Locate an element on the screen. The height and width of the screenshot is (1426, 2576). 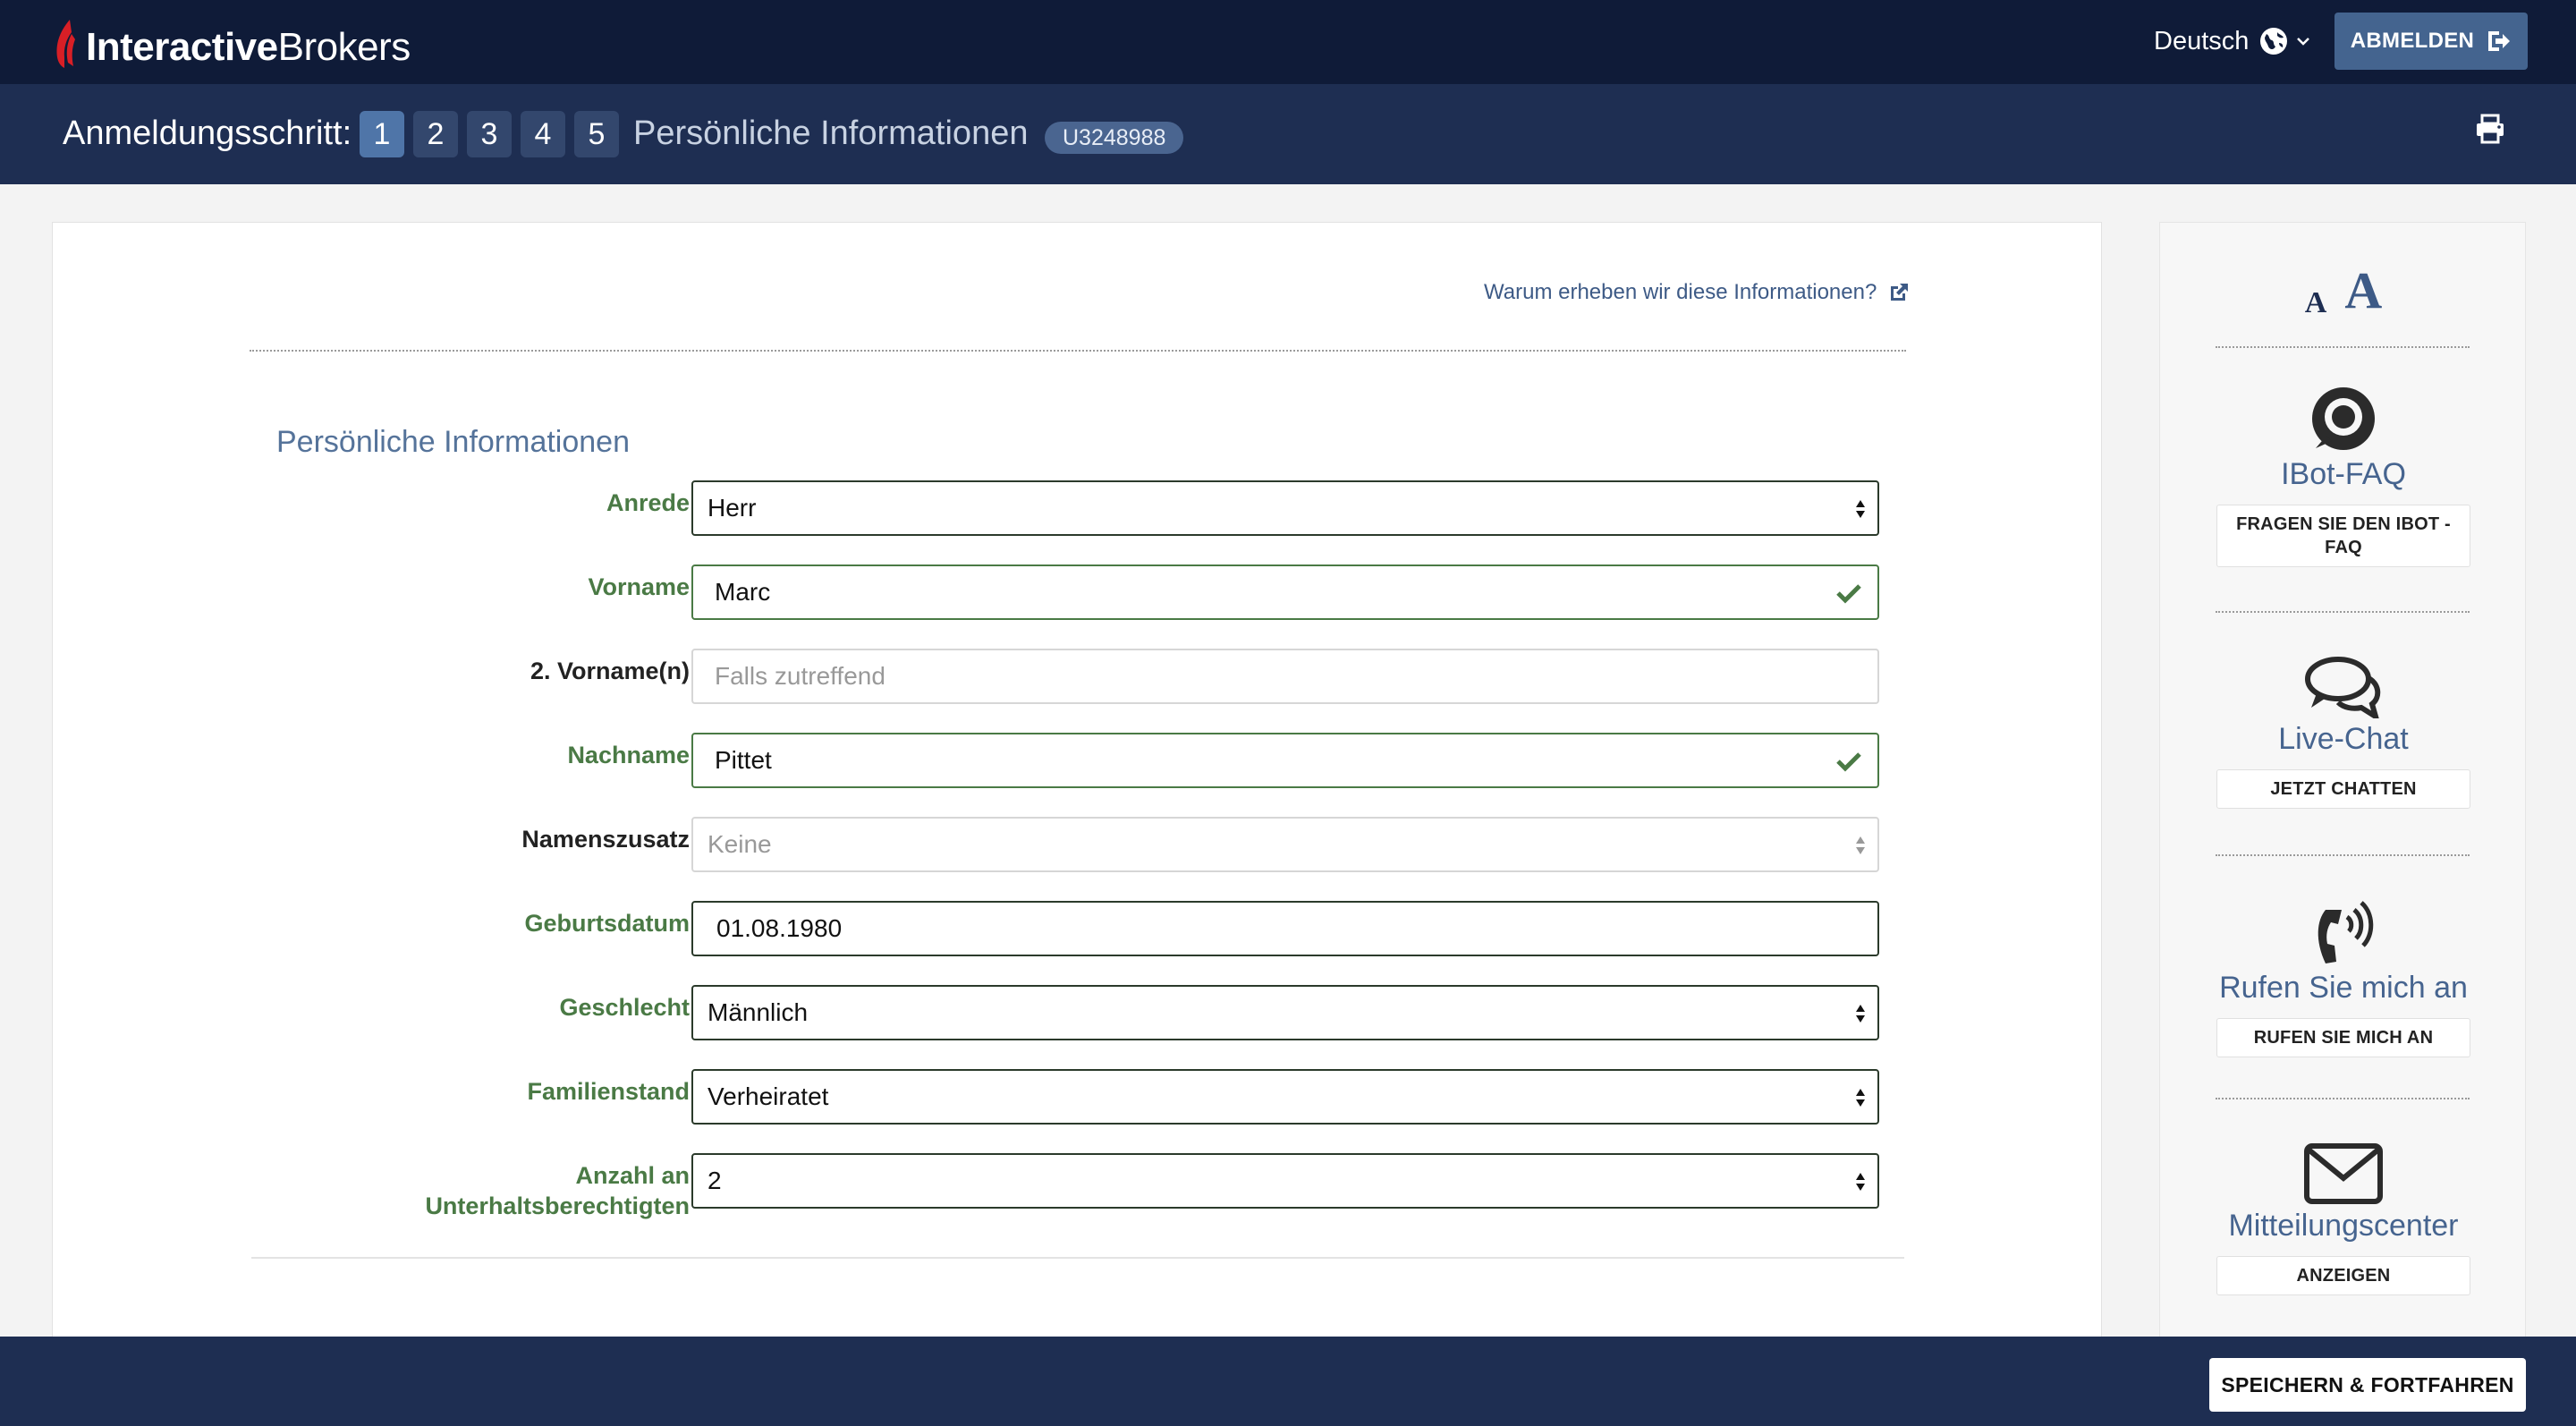
dependents-label: Anzahl an Unterhaltsberechtigten is located at coordinates (557, 1191).